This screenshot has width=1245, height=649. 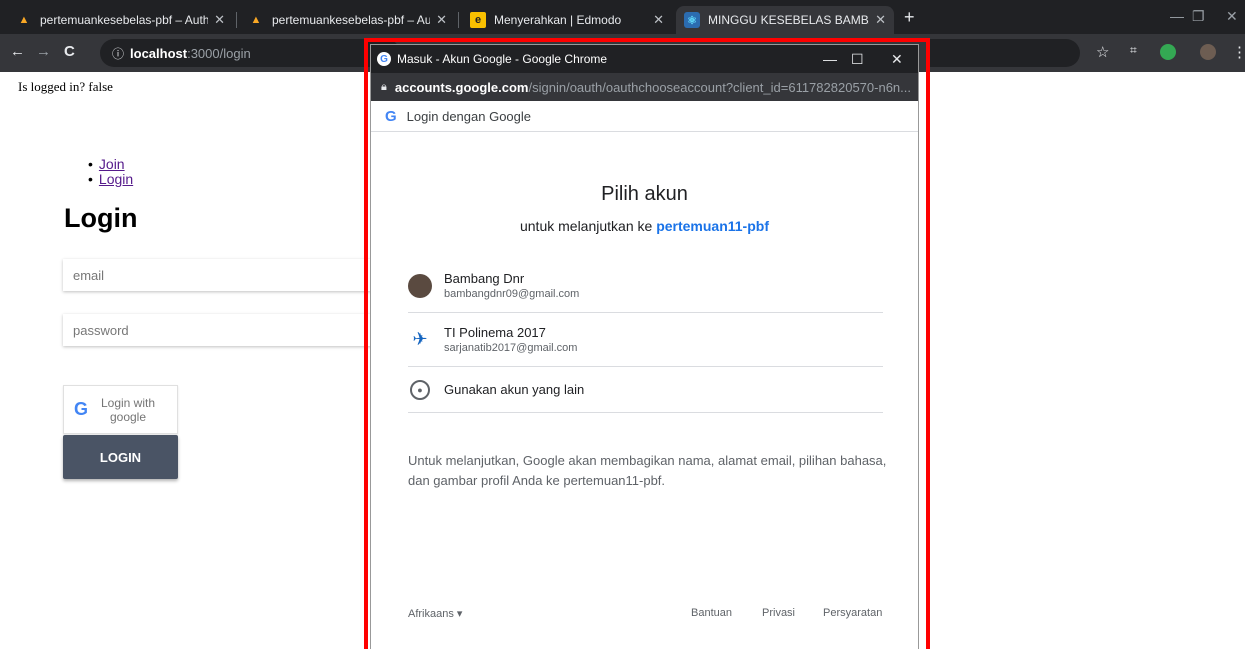 What do you see at coordinates (1208, 52) in the screenshot?
I see `profile-avatar` at bounding box center [1208, 52].